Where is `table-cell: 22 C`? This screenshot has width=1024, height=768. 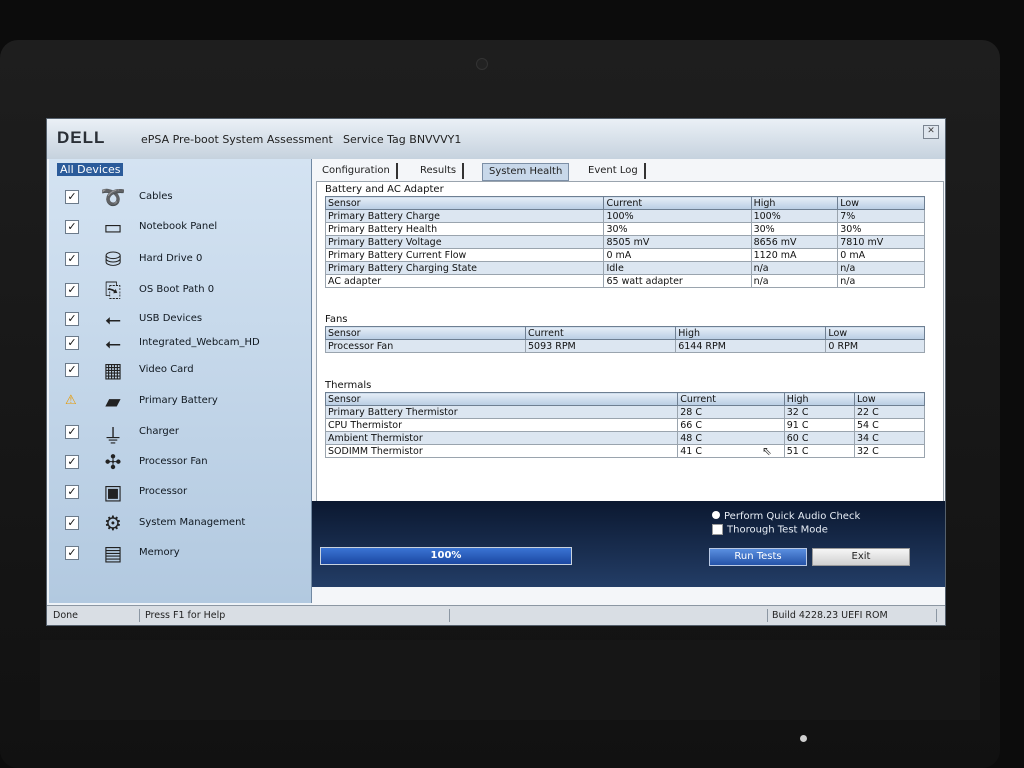 table-cell: 22 C is located at coordinates (889, 412).